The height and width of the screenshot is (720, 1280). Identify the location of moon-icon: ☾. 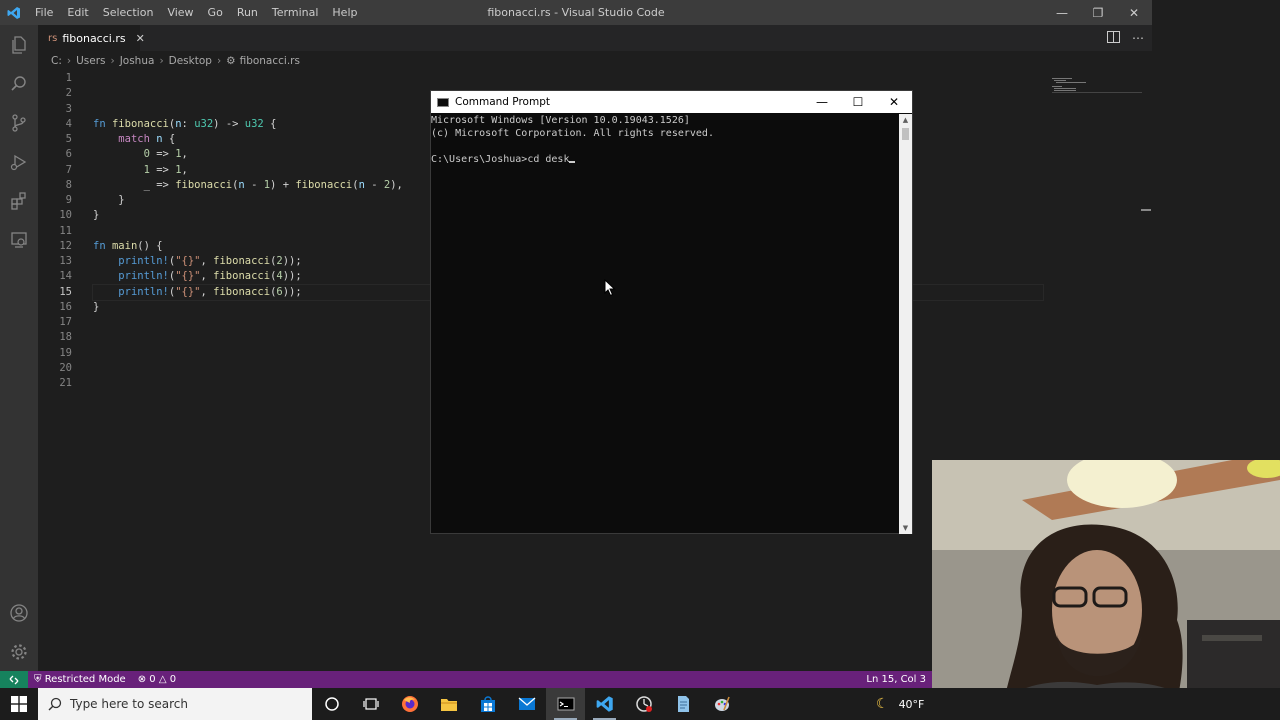
(882, 704).